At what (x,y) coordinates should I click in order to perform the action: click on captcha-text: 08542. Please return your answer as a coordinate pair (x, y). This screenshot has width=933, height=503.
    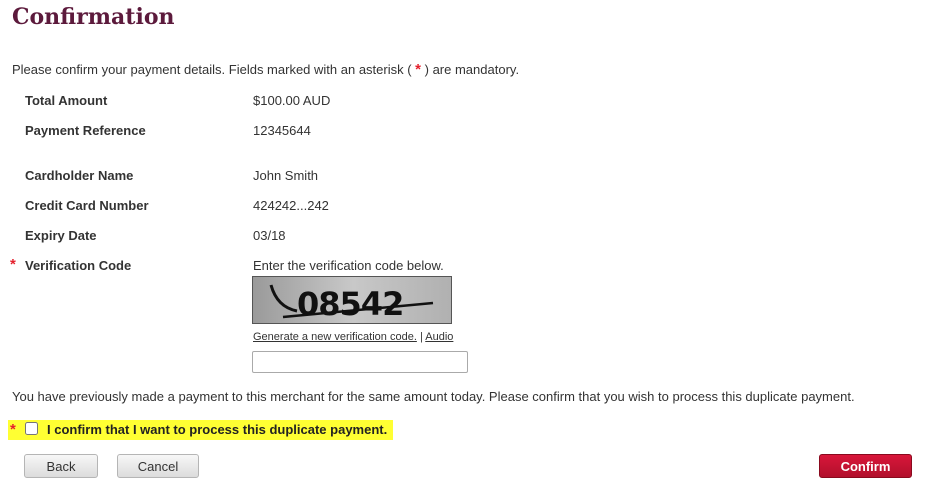
    Looking at the image, I should click on (350, 304).